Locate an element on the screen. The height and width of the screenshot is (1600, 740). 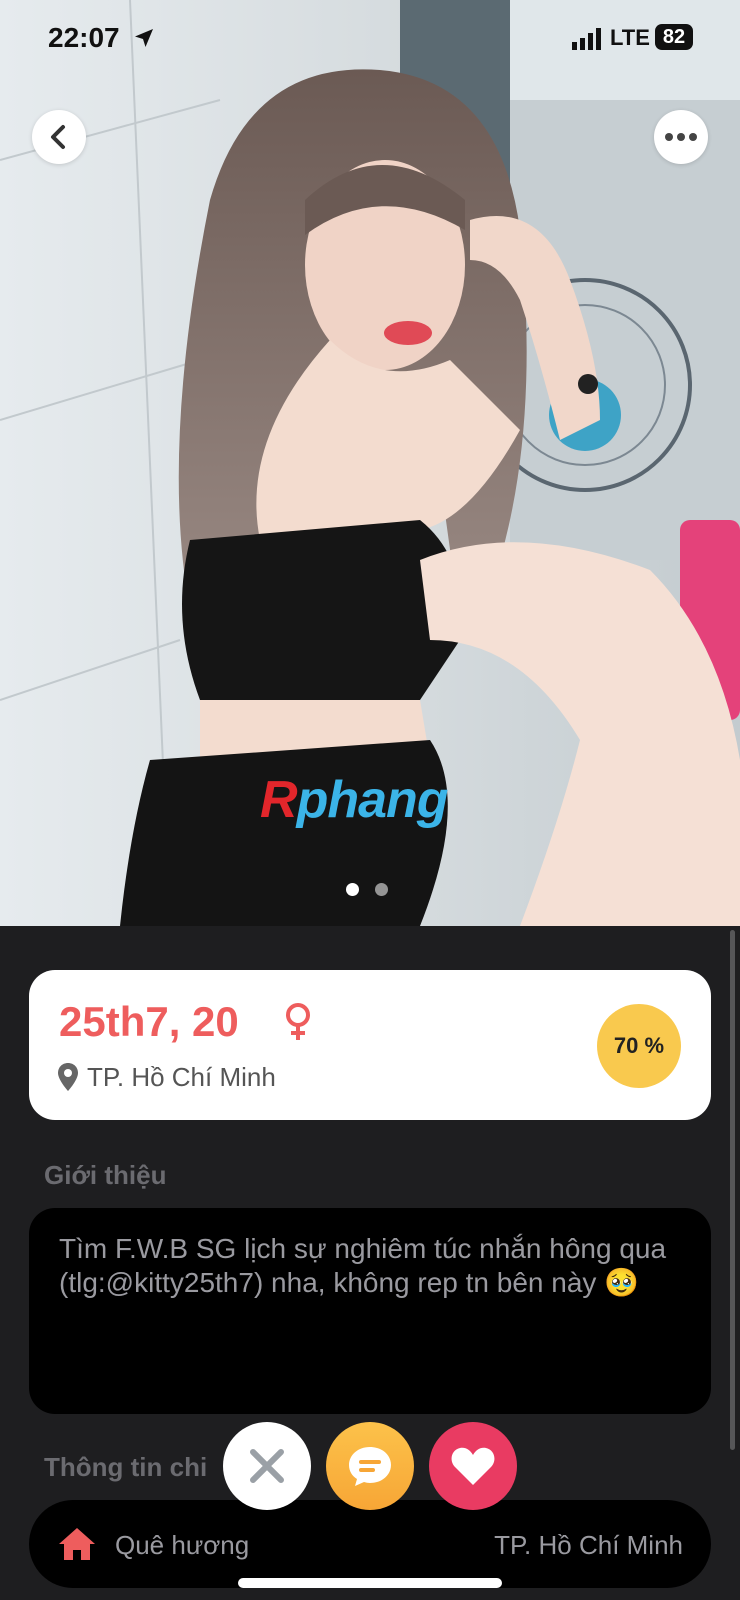
more-options-button is located at coordinates (681, 137).